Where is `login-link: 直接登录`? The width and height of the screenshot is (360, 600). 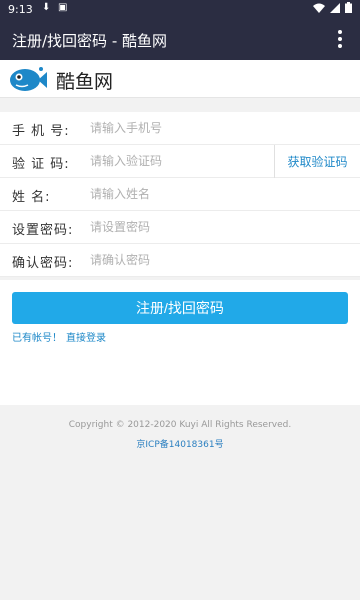 login-link: 直接登录 is located at coordinates (86, 338).